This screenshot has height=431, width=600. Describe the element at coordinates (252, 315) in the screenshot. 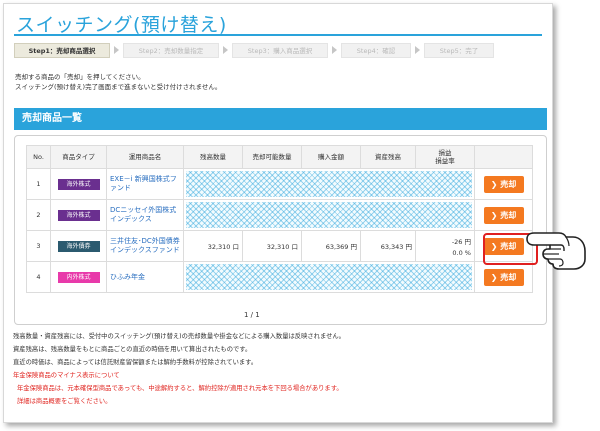

I see `pagination: 1 / 1` at that location.